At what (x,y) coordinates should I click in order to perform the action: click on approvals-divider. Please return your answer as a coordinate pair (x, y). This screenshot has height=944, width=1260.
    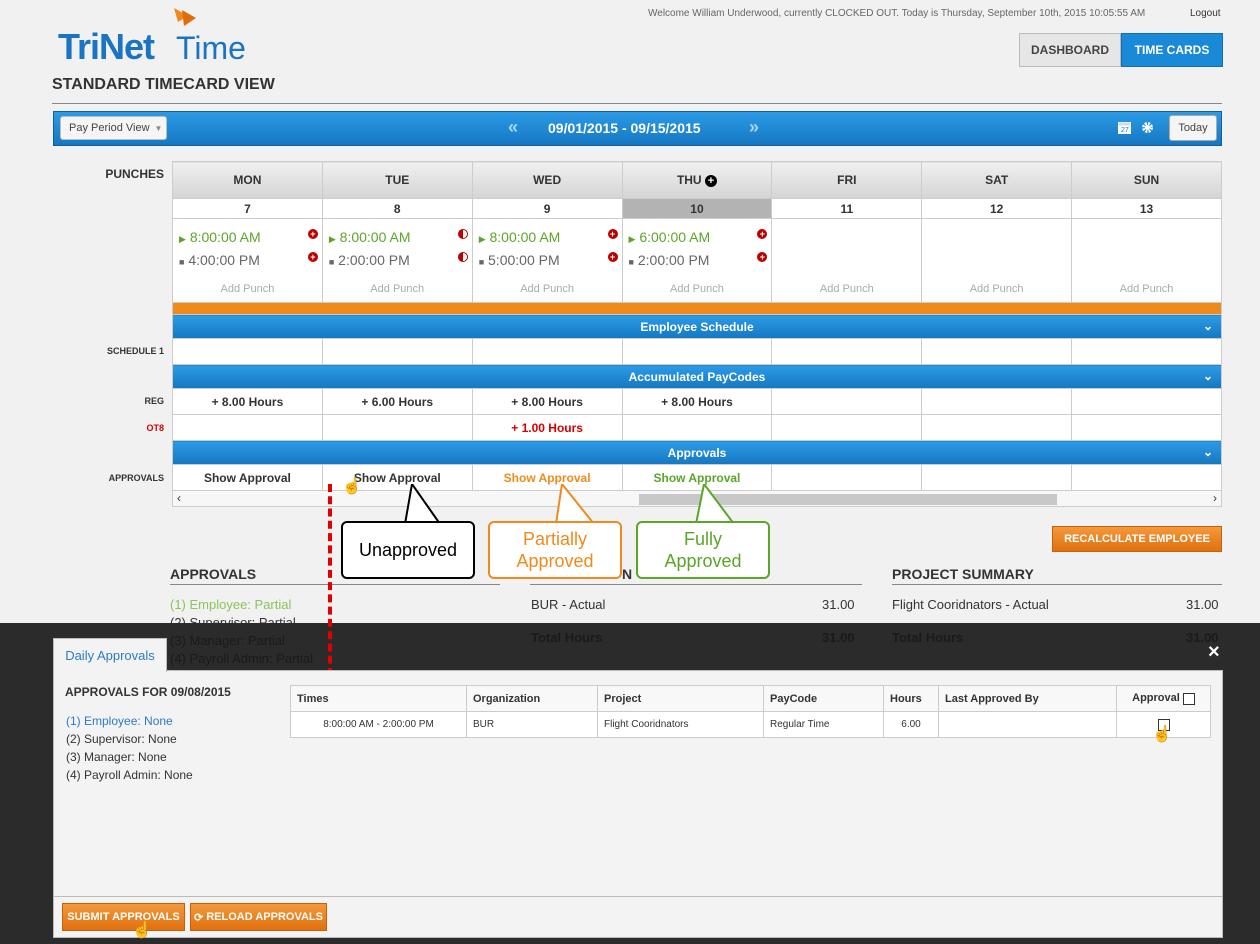
    Looking at the image, I should click on (335, 584).